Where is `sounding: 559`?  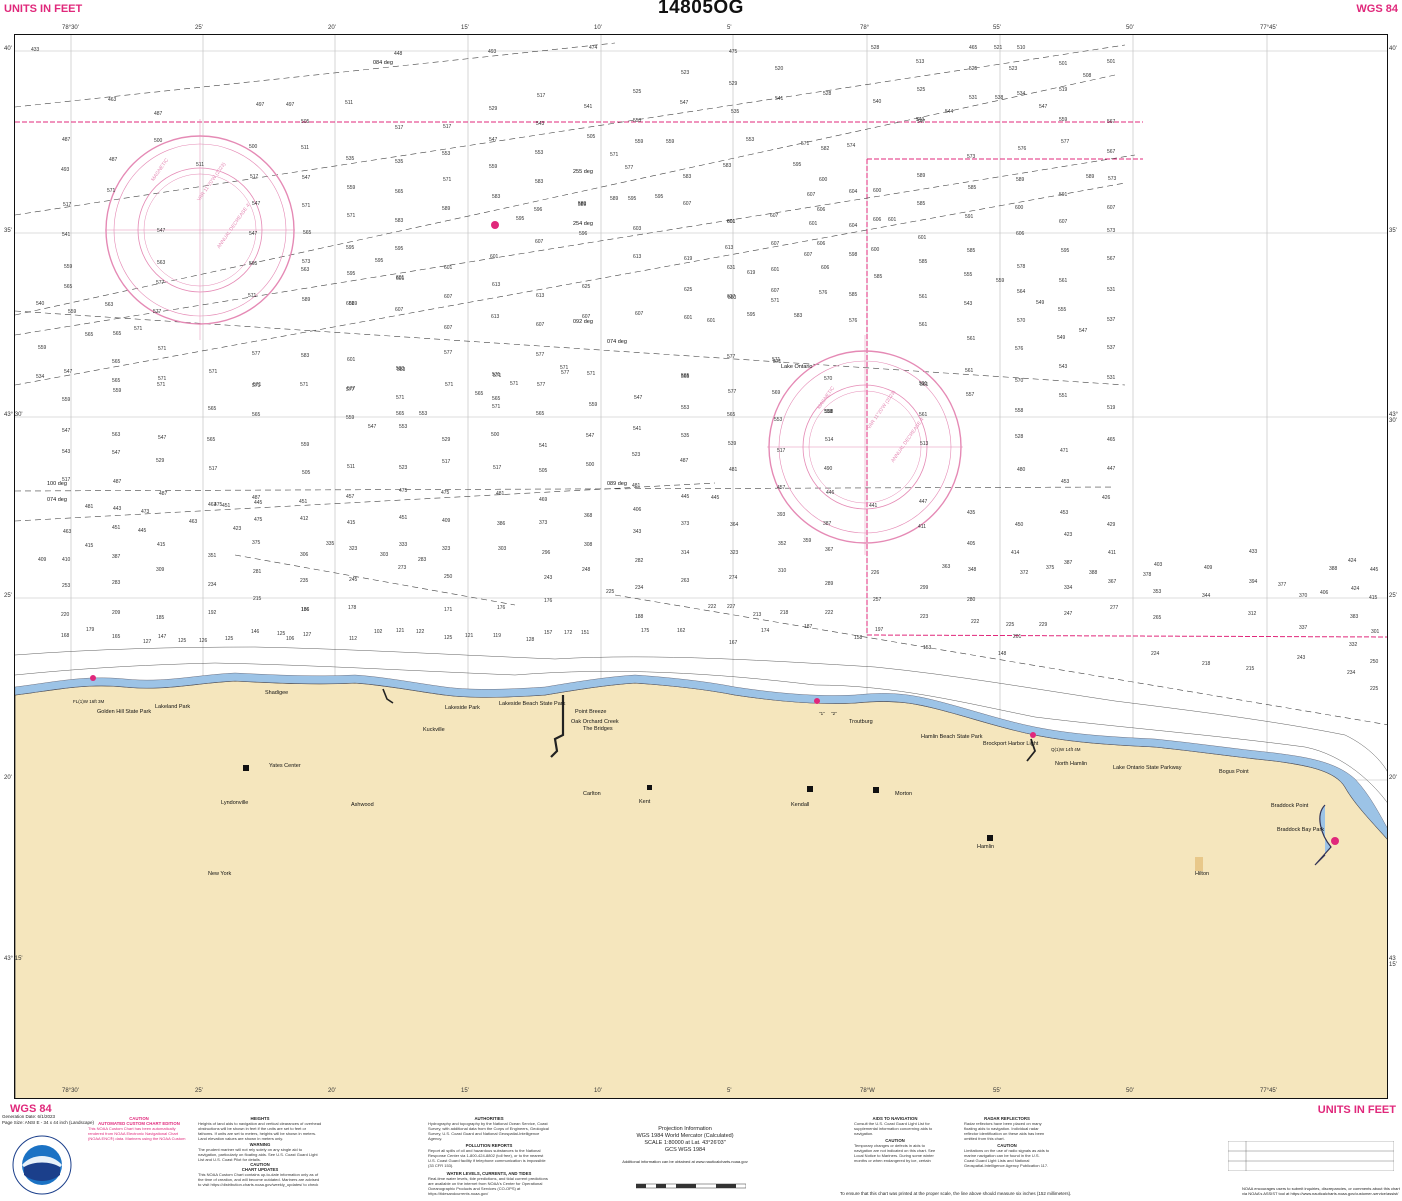 sounding: 559 is located at coordinates (639, 142).